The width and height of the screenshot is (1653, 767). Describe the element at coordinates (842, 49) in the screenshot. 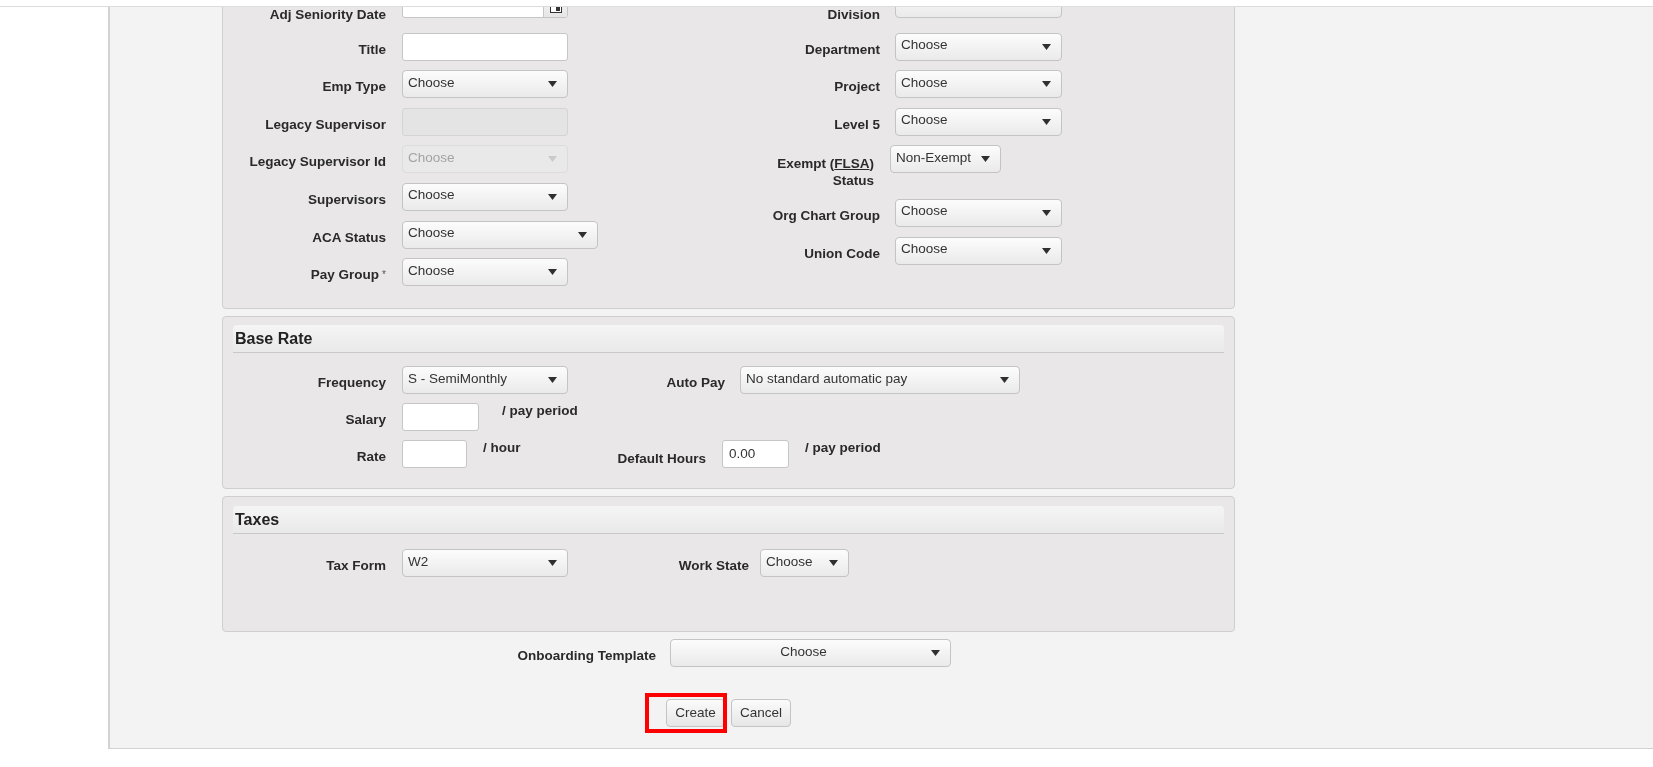

I see `field-label: Department` at that location.